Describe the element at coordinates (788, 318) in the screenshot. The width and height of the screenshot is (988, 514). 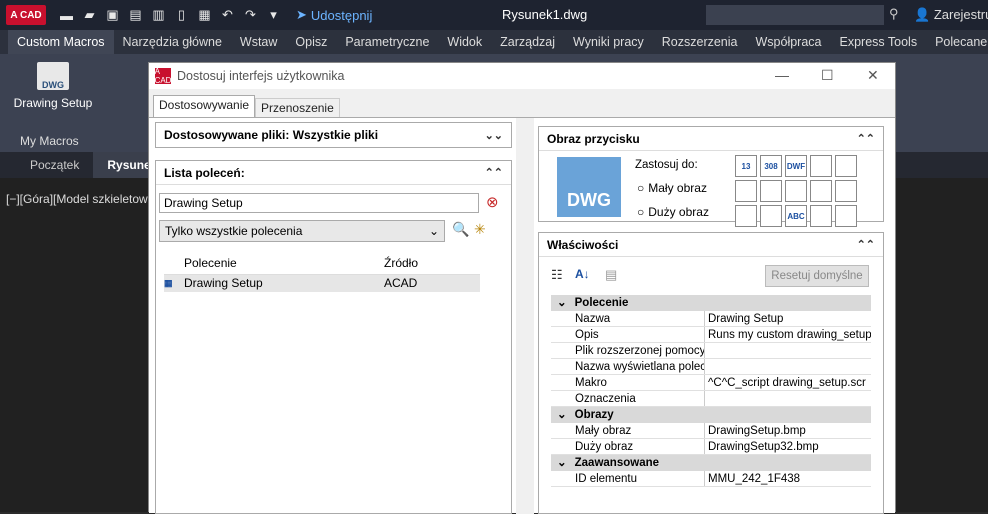
I see `property-value: Drawing Setup` at that location.